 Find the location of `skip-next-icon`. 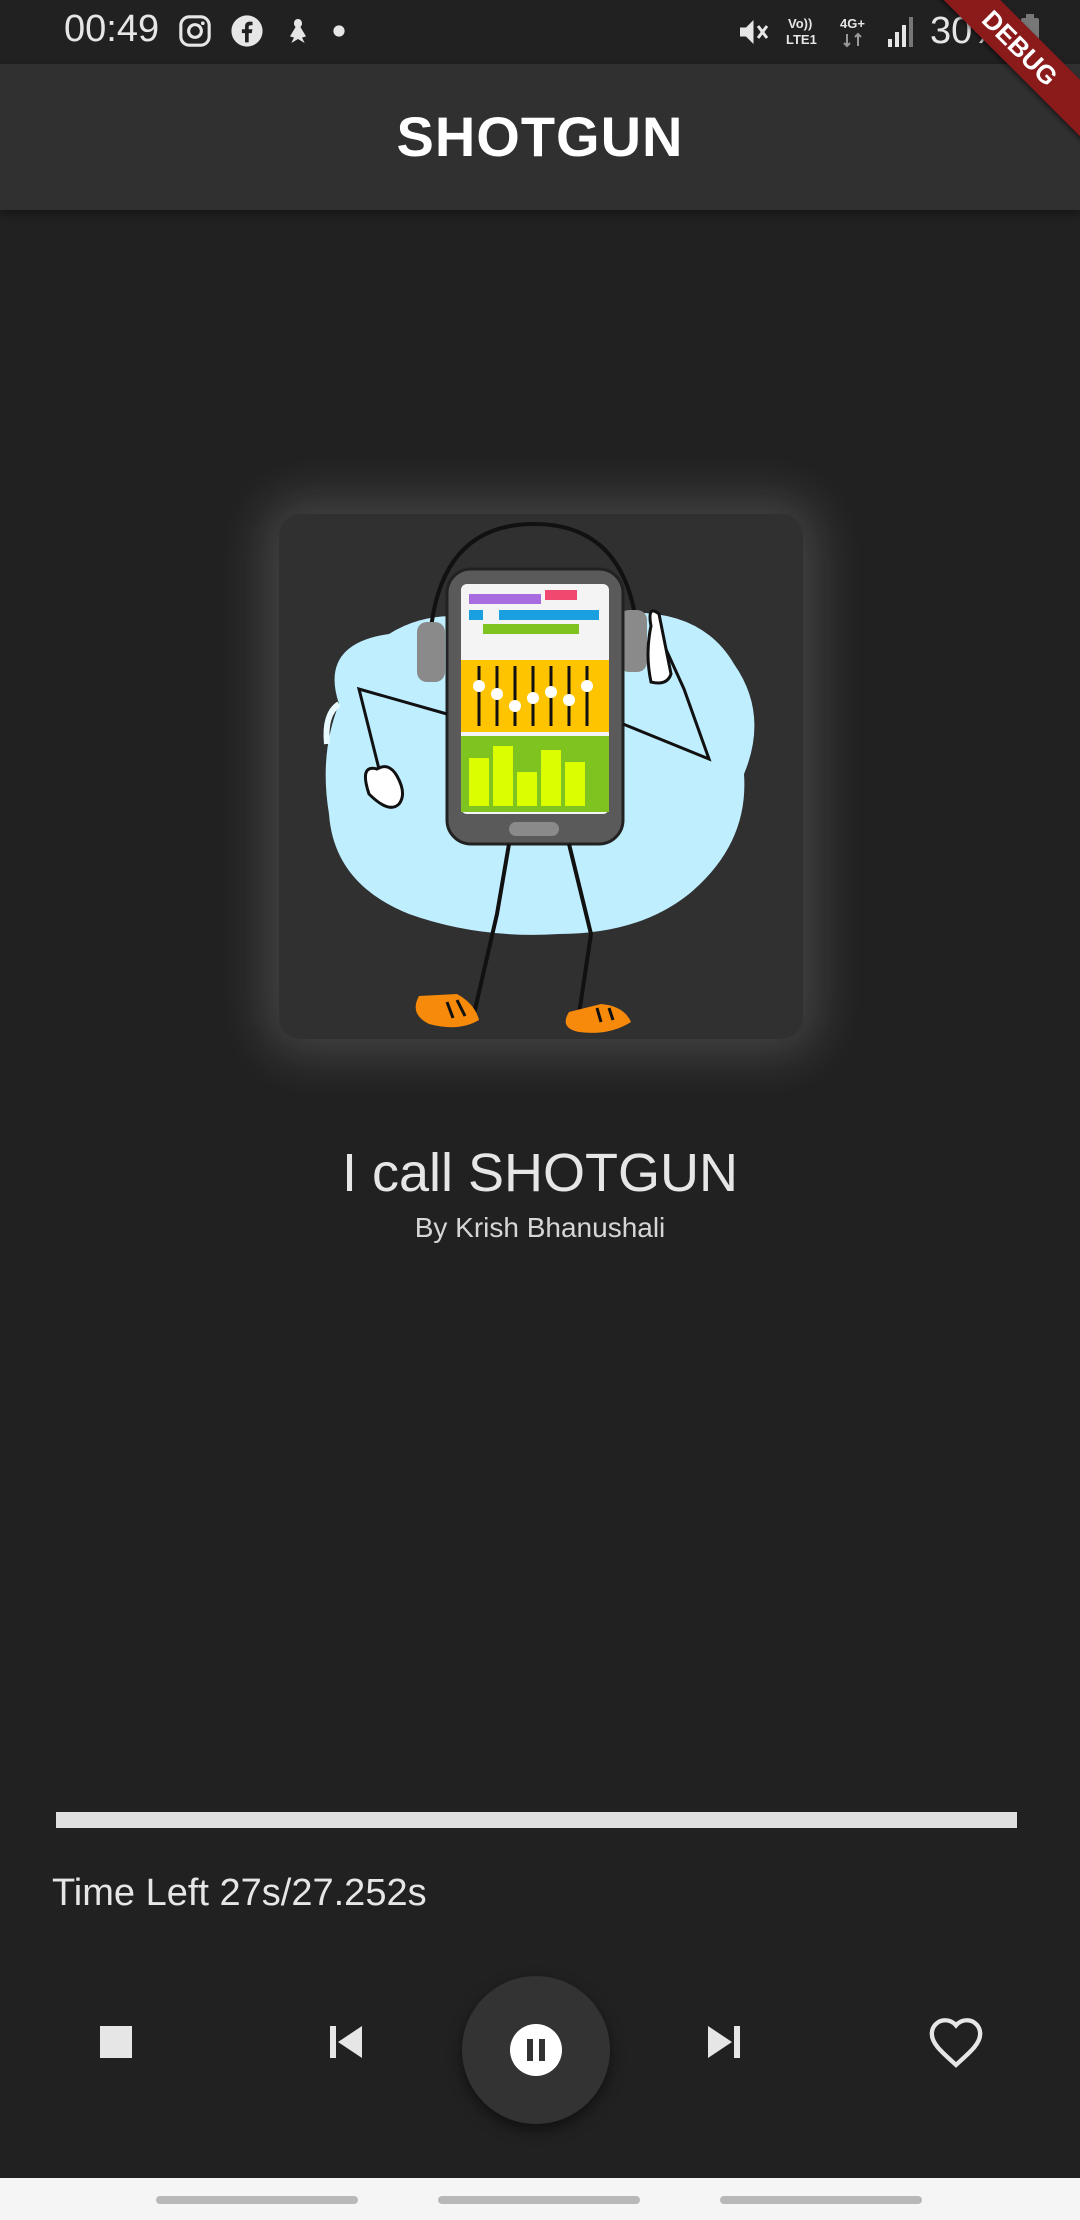

skip-next-icon is located at coordinates (724, 2042).